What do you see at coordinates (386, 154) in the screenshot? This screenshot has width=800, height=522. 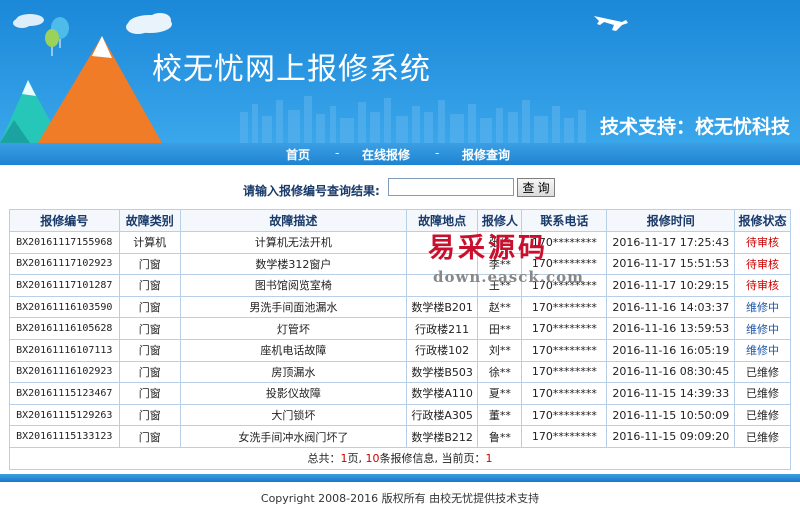 I see `nav-online-repair: 在线报修` at bounding box center [386, 154].